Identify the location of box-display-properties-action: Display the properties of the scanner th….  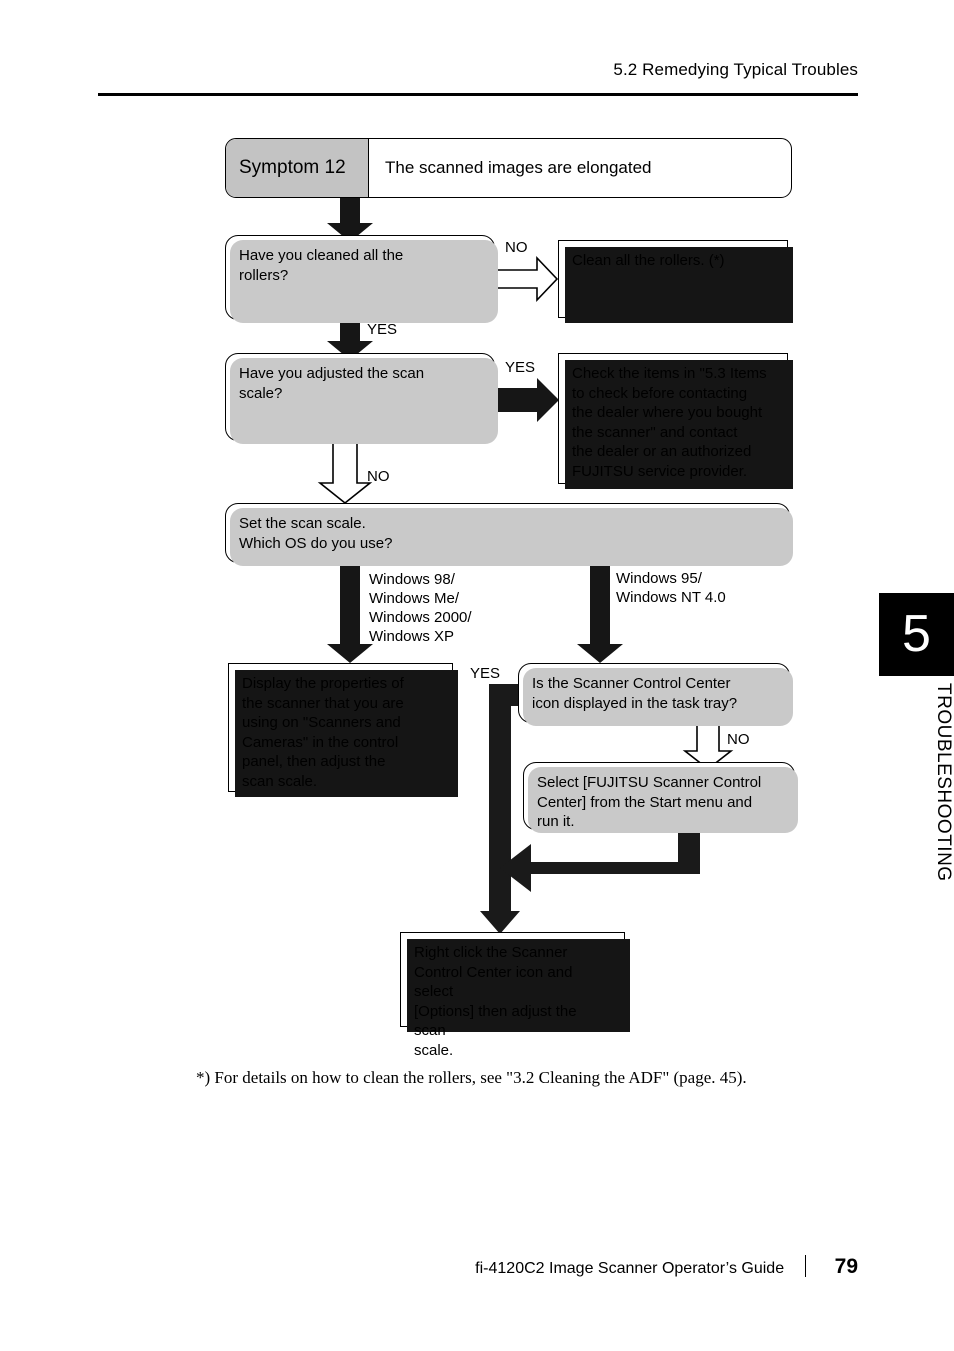
(343, 730).